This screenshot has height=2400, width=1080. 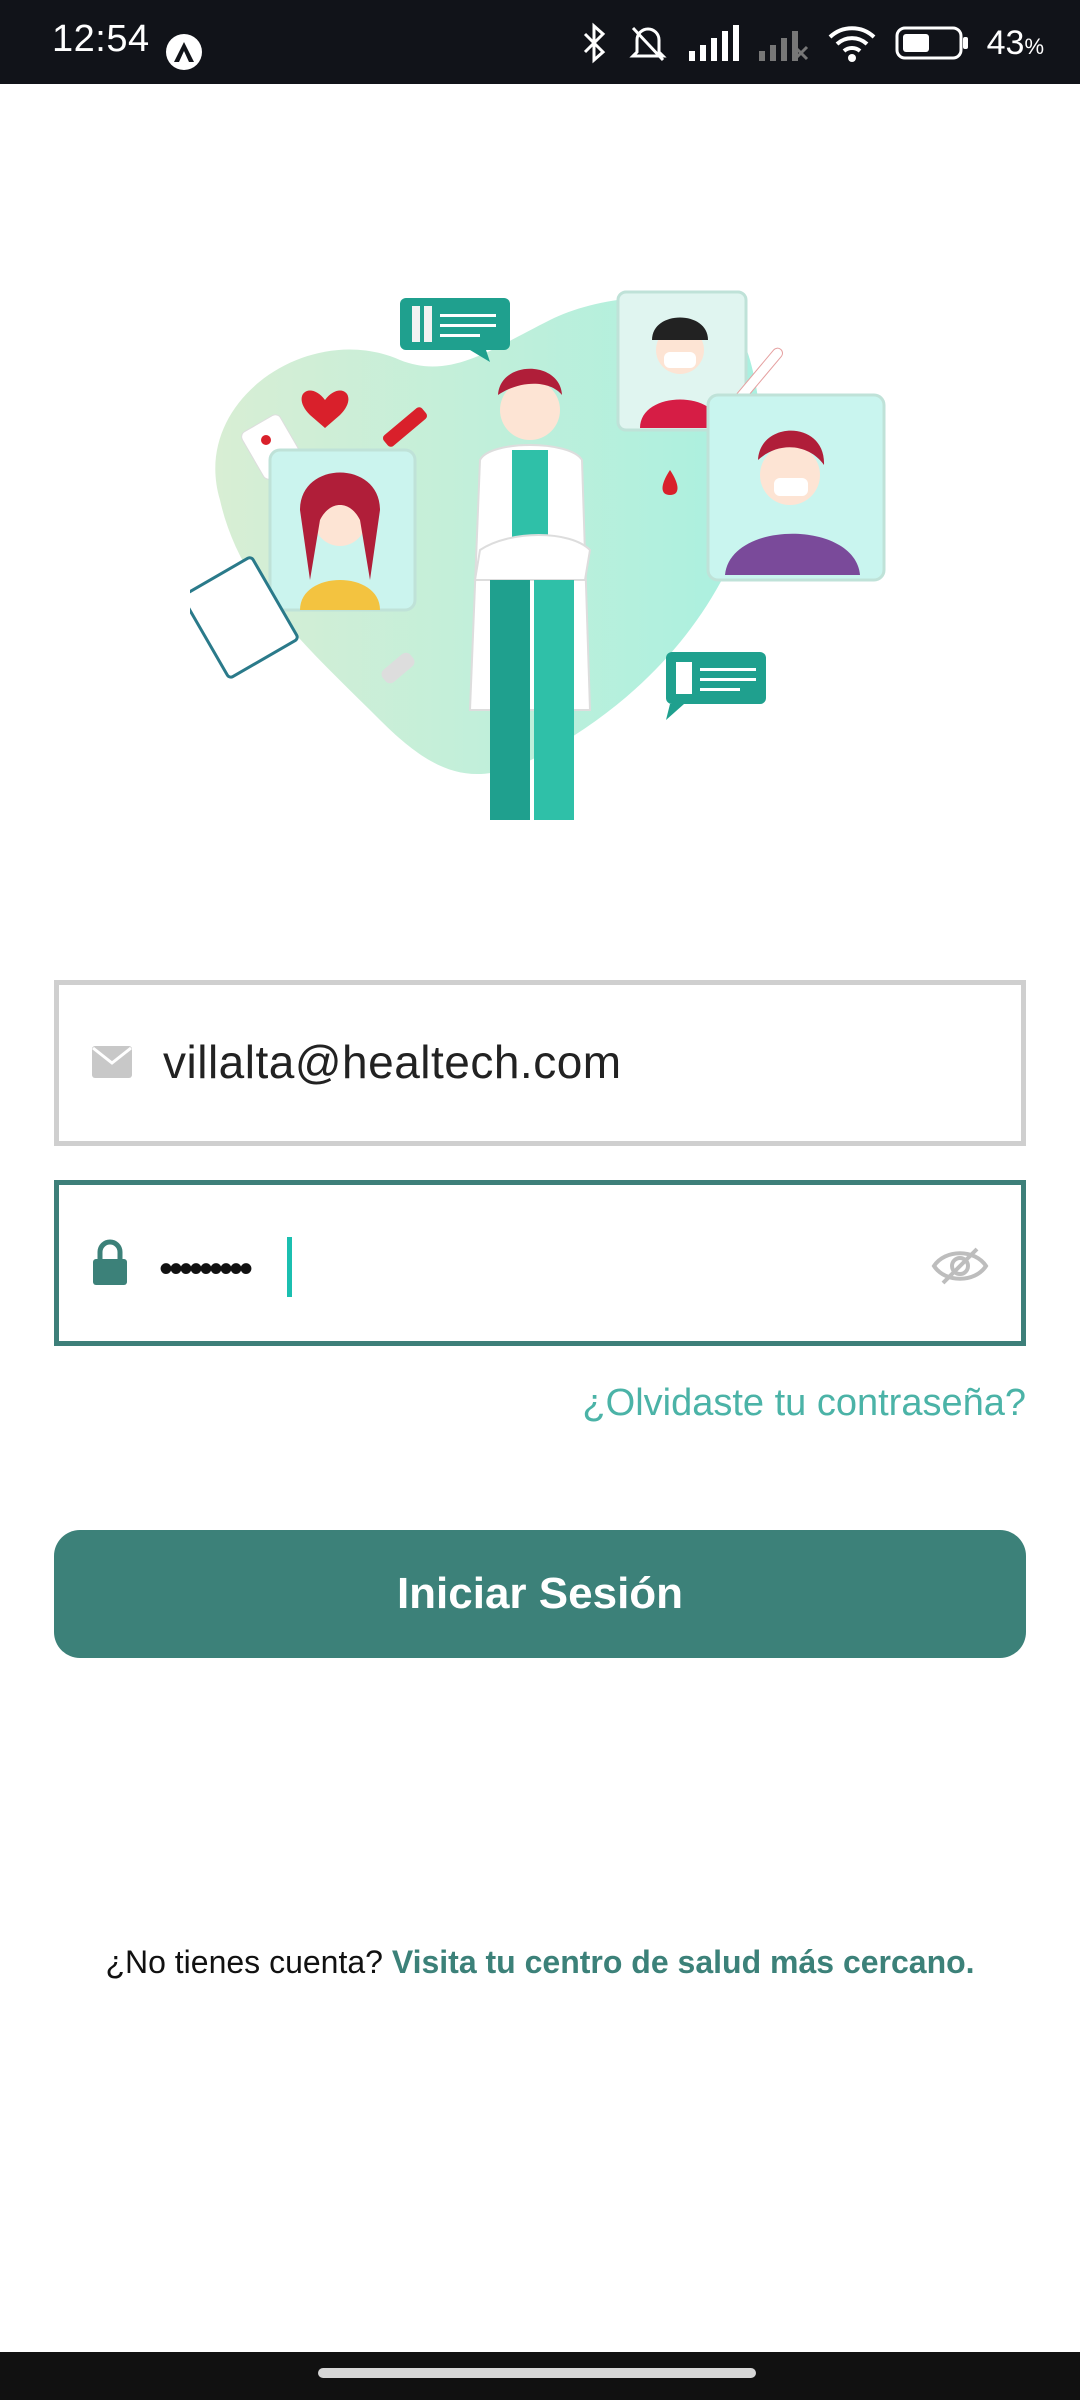 I want to click on navigation-bar, so click(x=540, y=2376).